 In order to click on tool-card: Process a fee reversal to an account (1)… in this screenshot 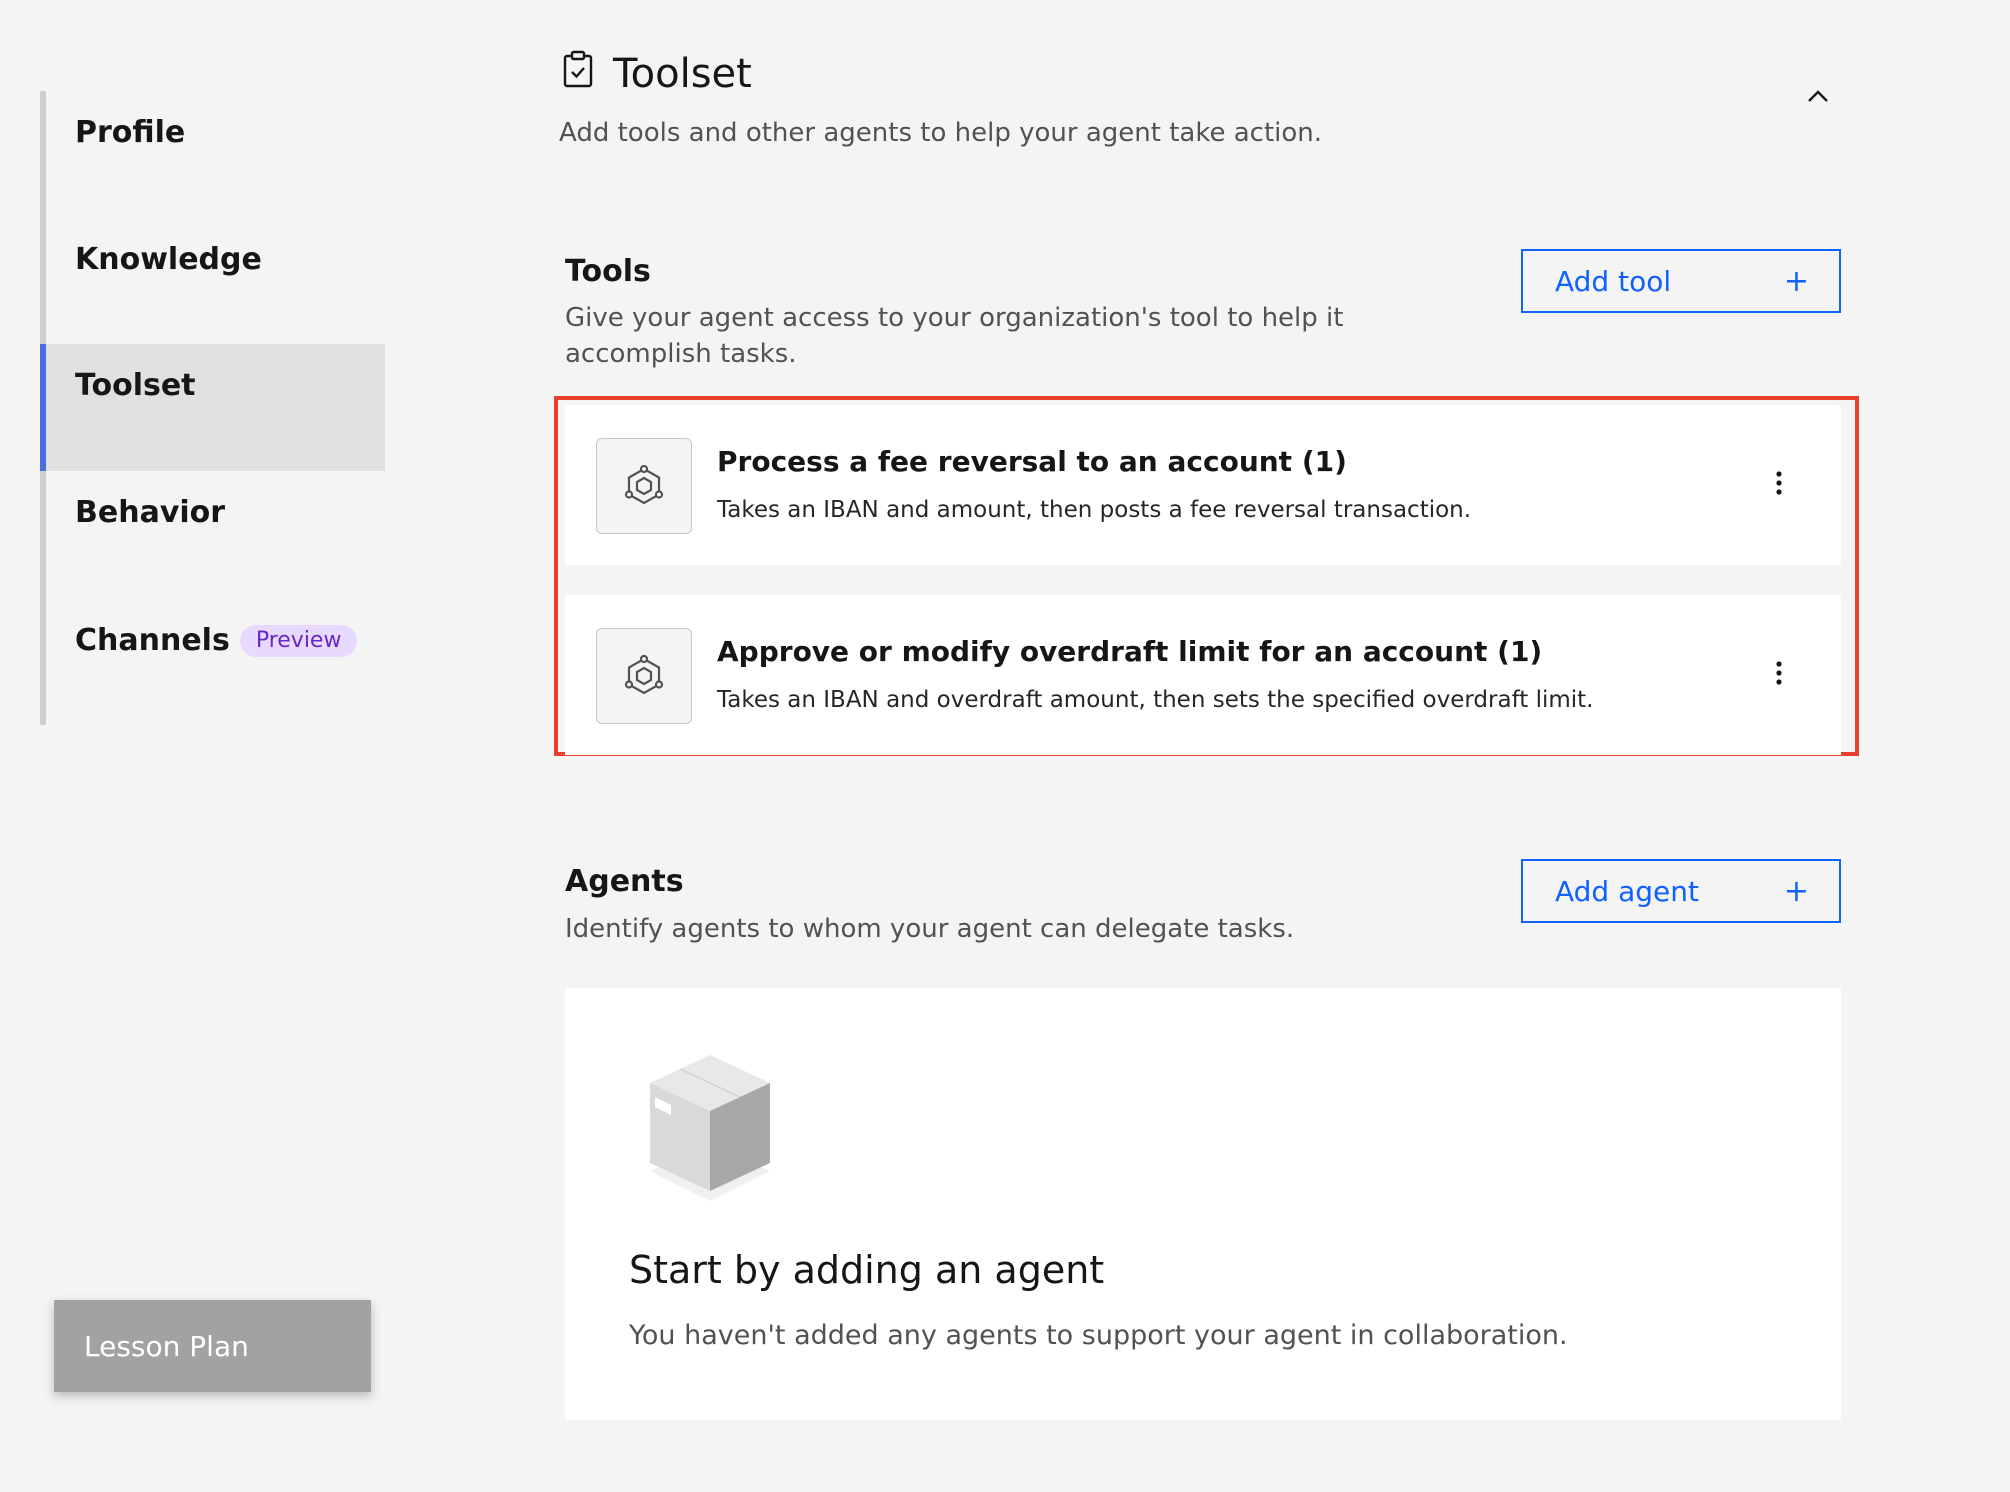, I will do `click(1203, 485)`.